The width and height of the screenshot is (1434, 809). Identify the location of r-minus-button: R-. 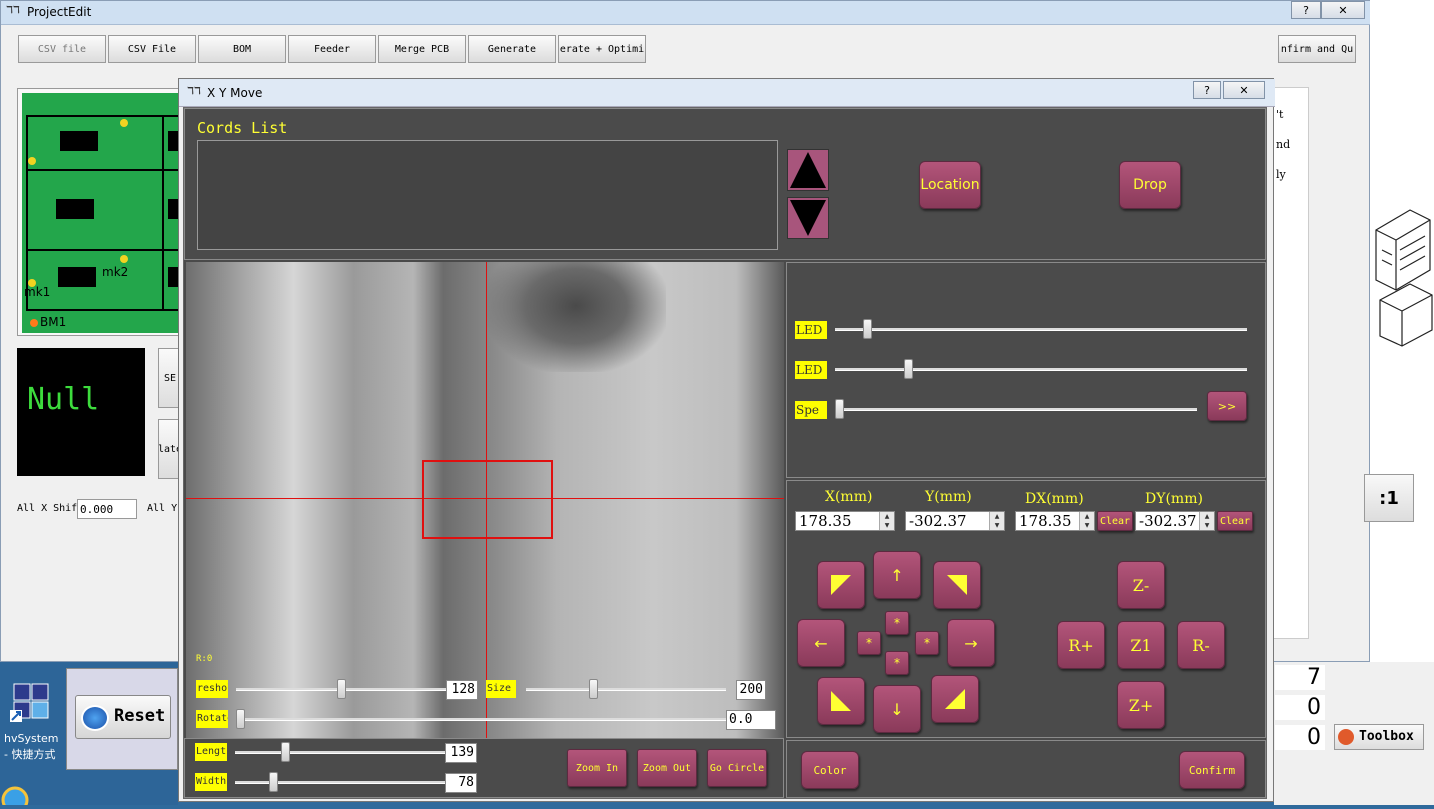
(1201, 645).